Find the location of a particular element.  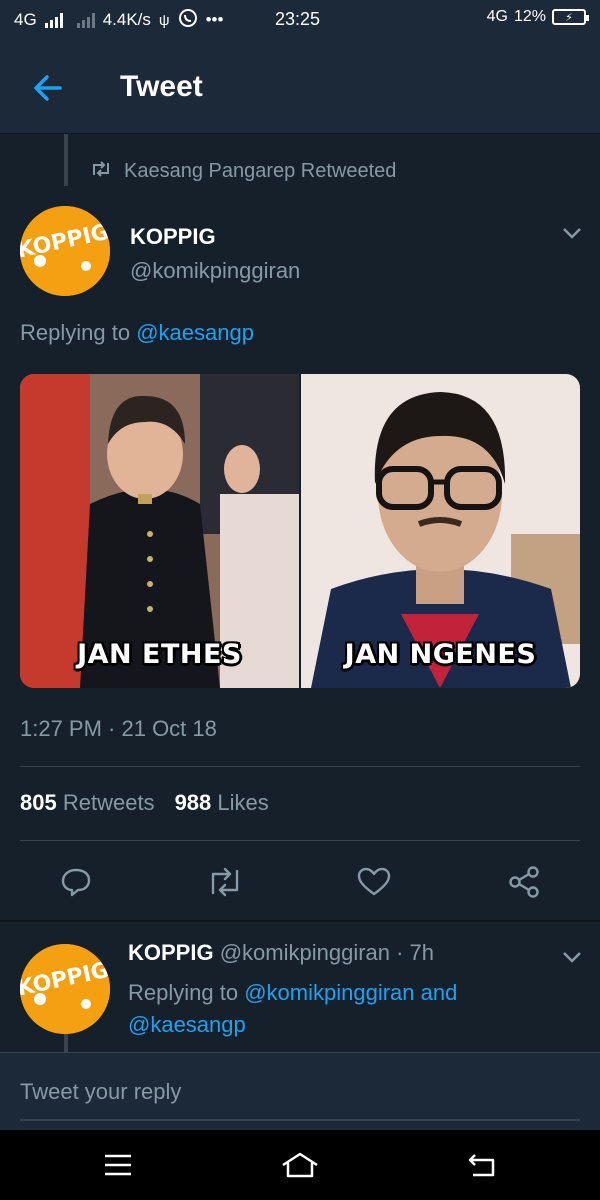

status-bar: 4G 4.4K/s ψ ••• 23:25 4G 12% ⚡ is located at coordinates (300, 20).